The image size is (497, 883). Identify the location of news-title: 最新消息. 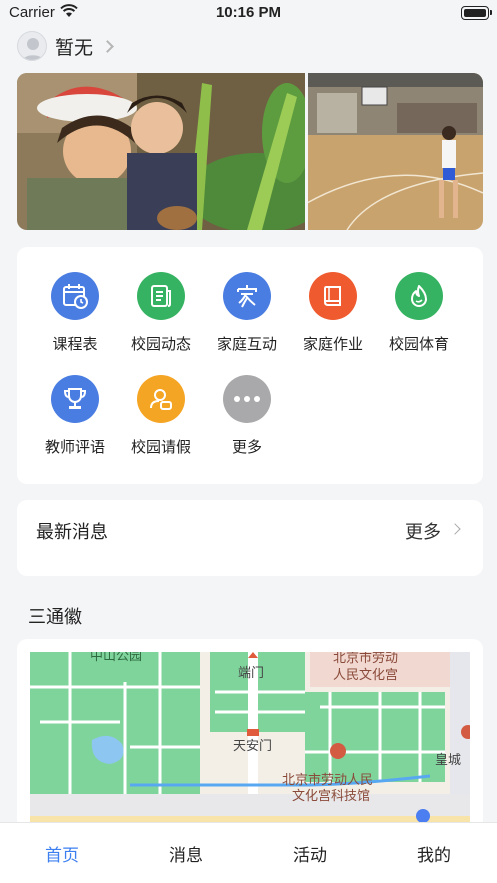
(72, 532).